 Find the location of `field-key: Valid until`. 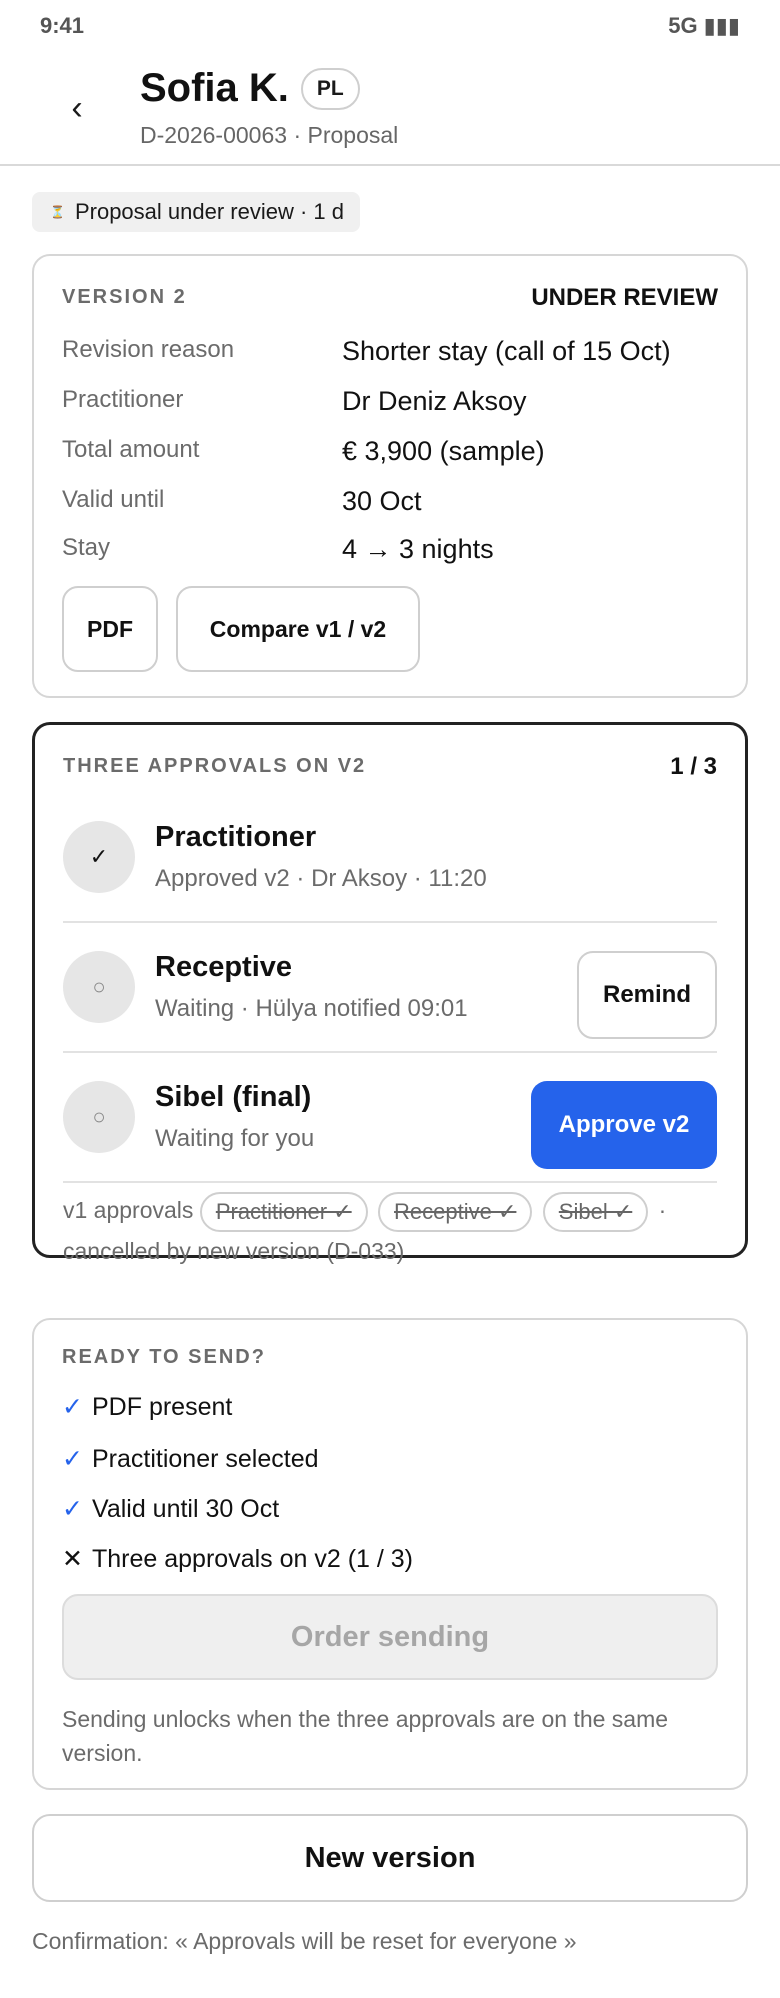

field-key: Valid until is located at coordinates (113, 499).